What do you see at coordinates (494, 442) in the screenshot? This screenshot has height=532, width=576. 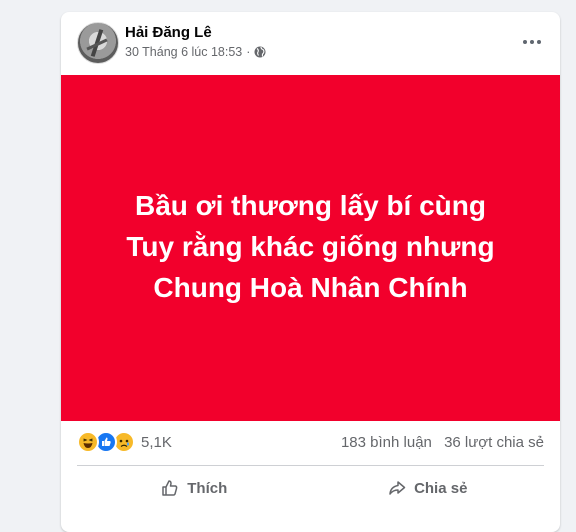 I see `share-count: 36 lượt chia sẻ` at bounding box center [494, 442].